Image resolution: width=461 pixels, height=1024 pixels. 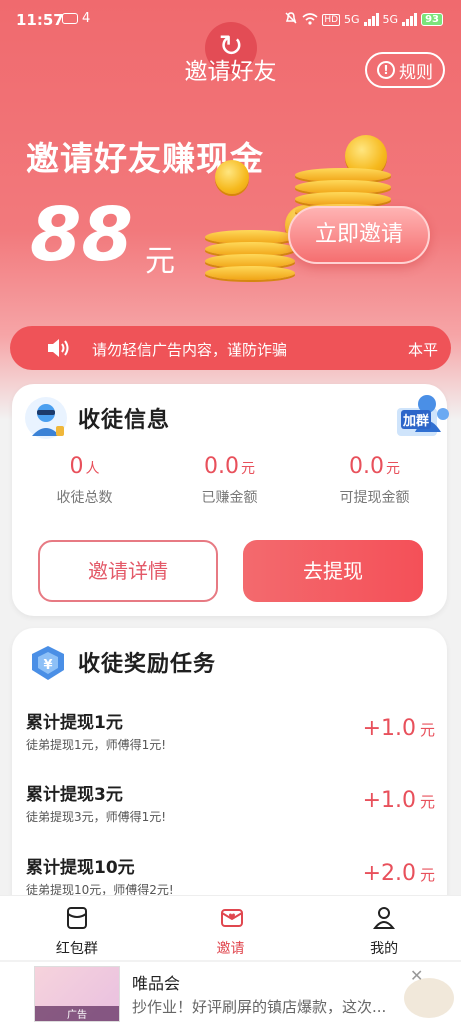 I want to click on red-packet-icon, so click(x=77, y=918).